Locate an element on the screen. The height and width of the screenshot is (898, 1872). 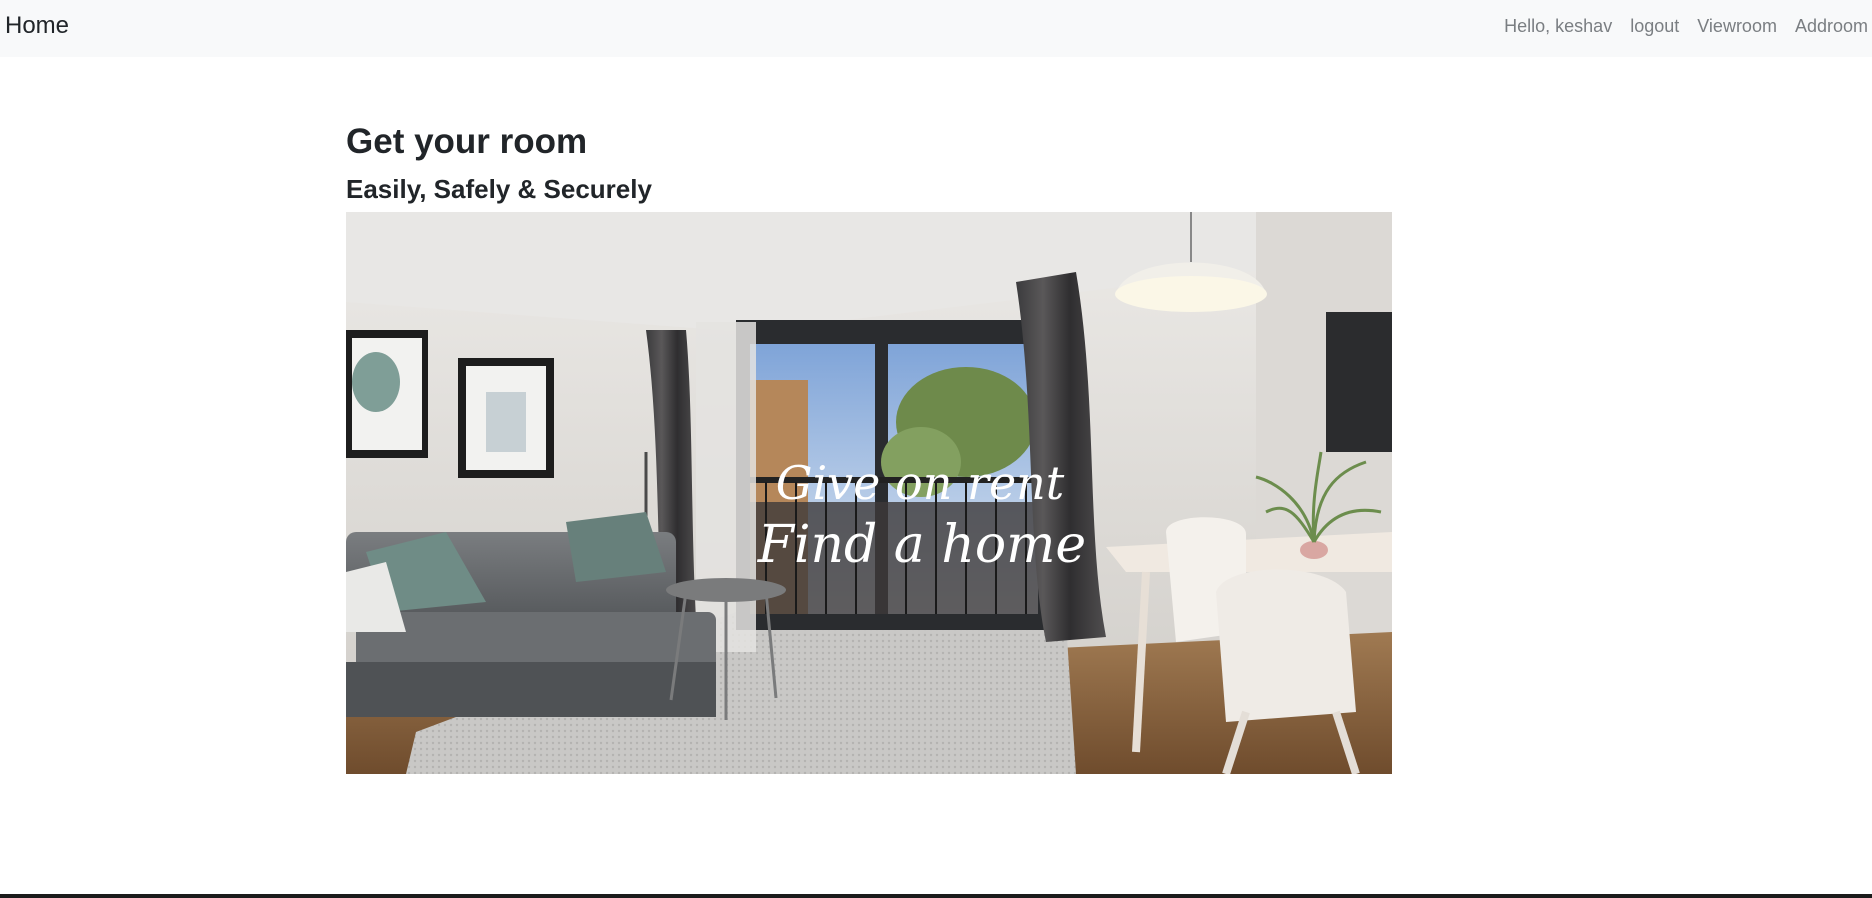
greeting-link: Hello, keshav is located at coordinates (1558, 26).